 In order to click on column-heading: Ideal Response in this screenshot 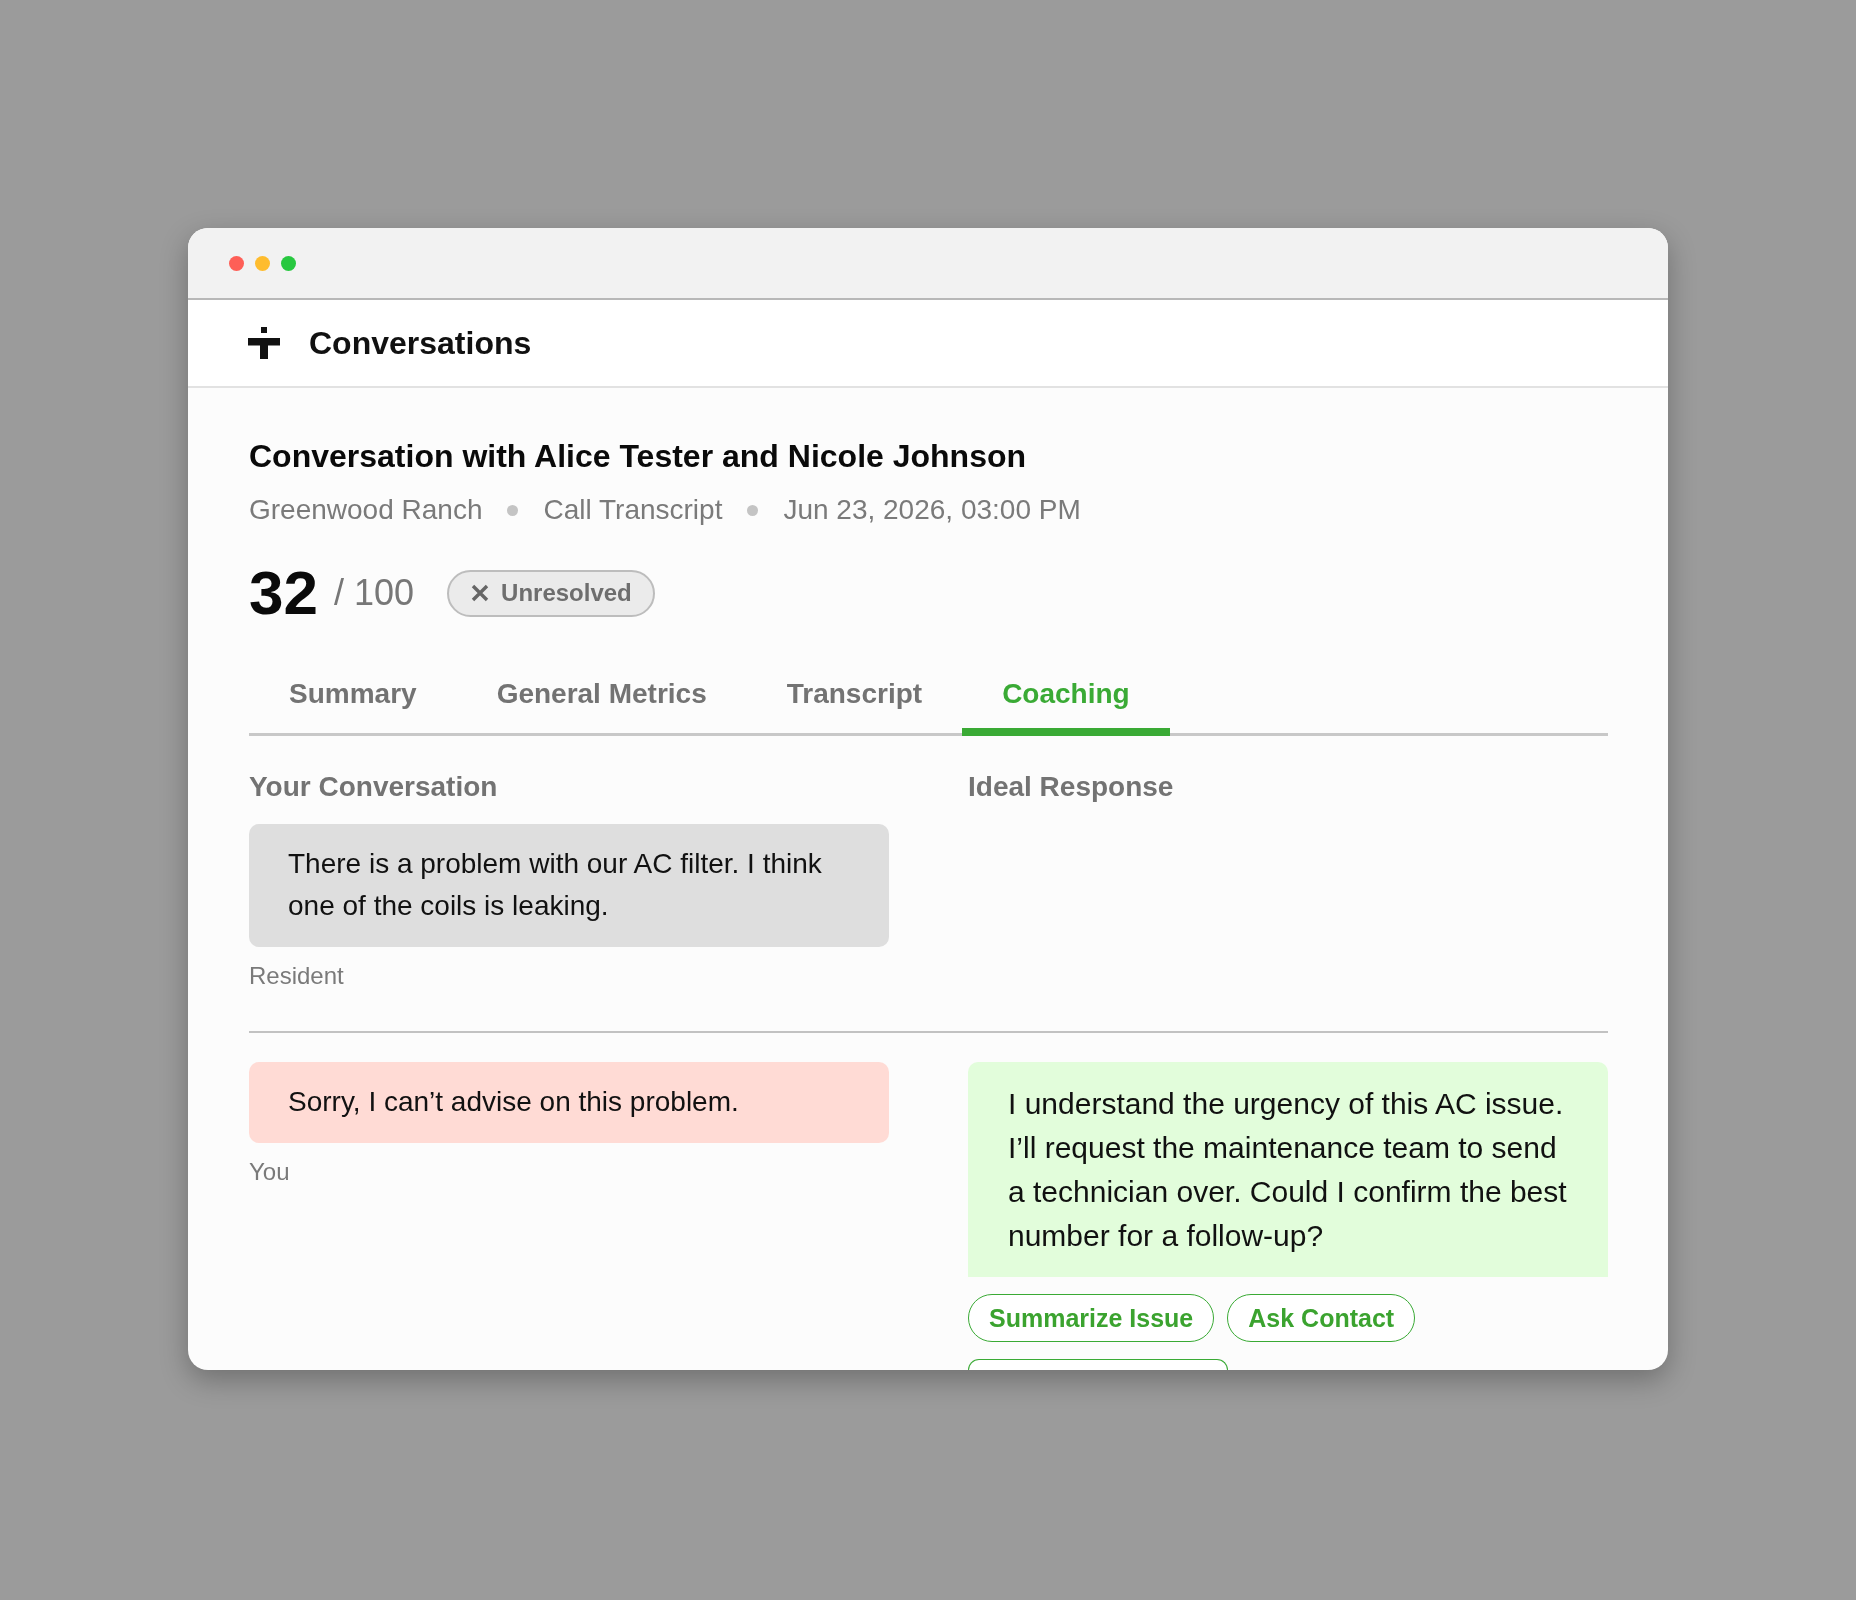, I will do `click(1071, 787)`.